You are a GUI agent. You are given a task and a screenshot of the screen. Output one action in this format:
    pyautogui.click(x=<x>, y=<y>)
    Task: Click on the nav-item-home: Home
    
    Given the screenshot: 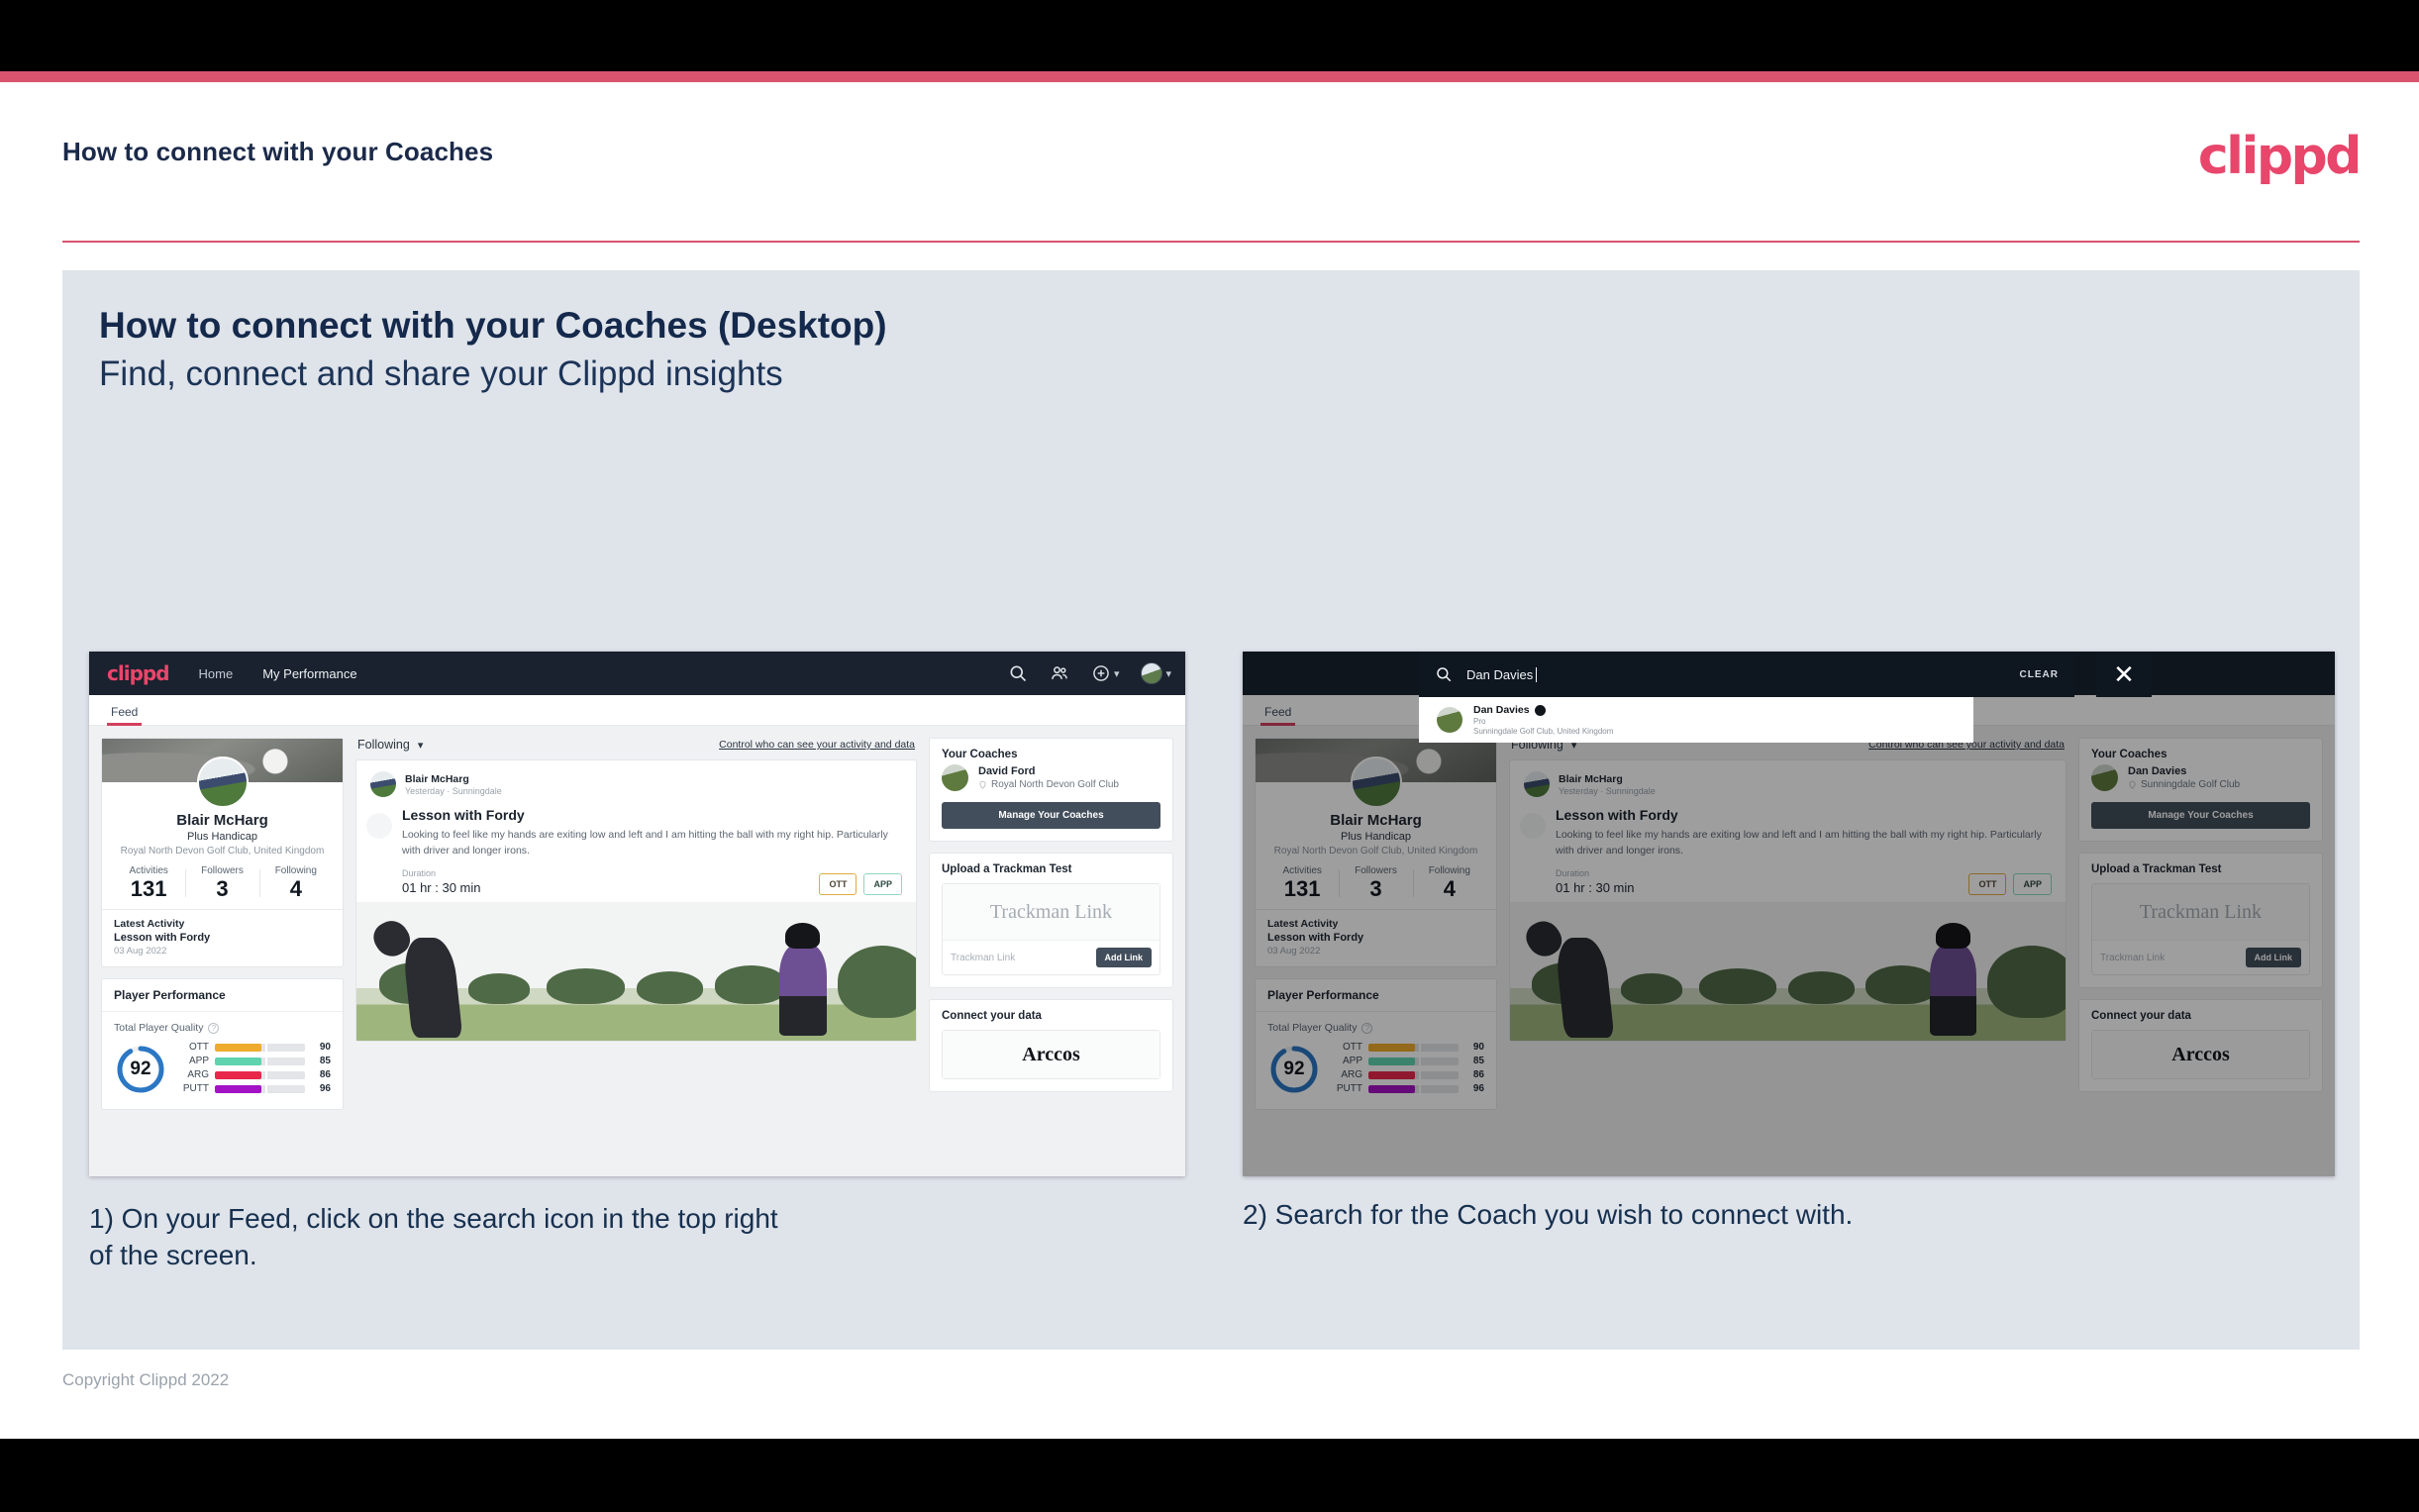 What is the action you would take?
    pyautogui.click(x=216, y=673)
    